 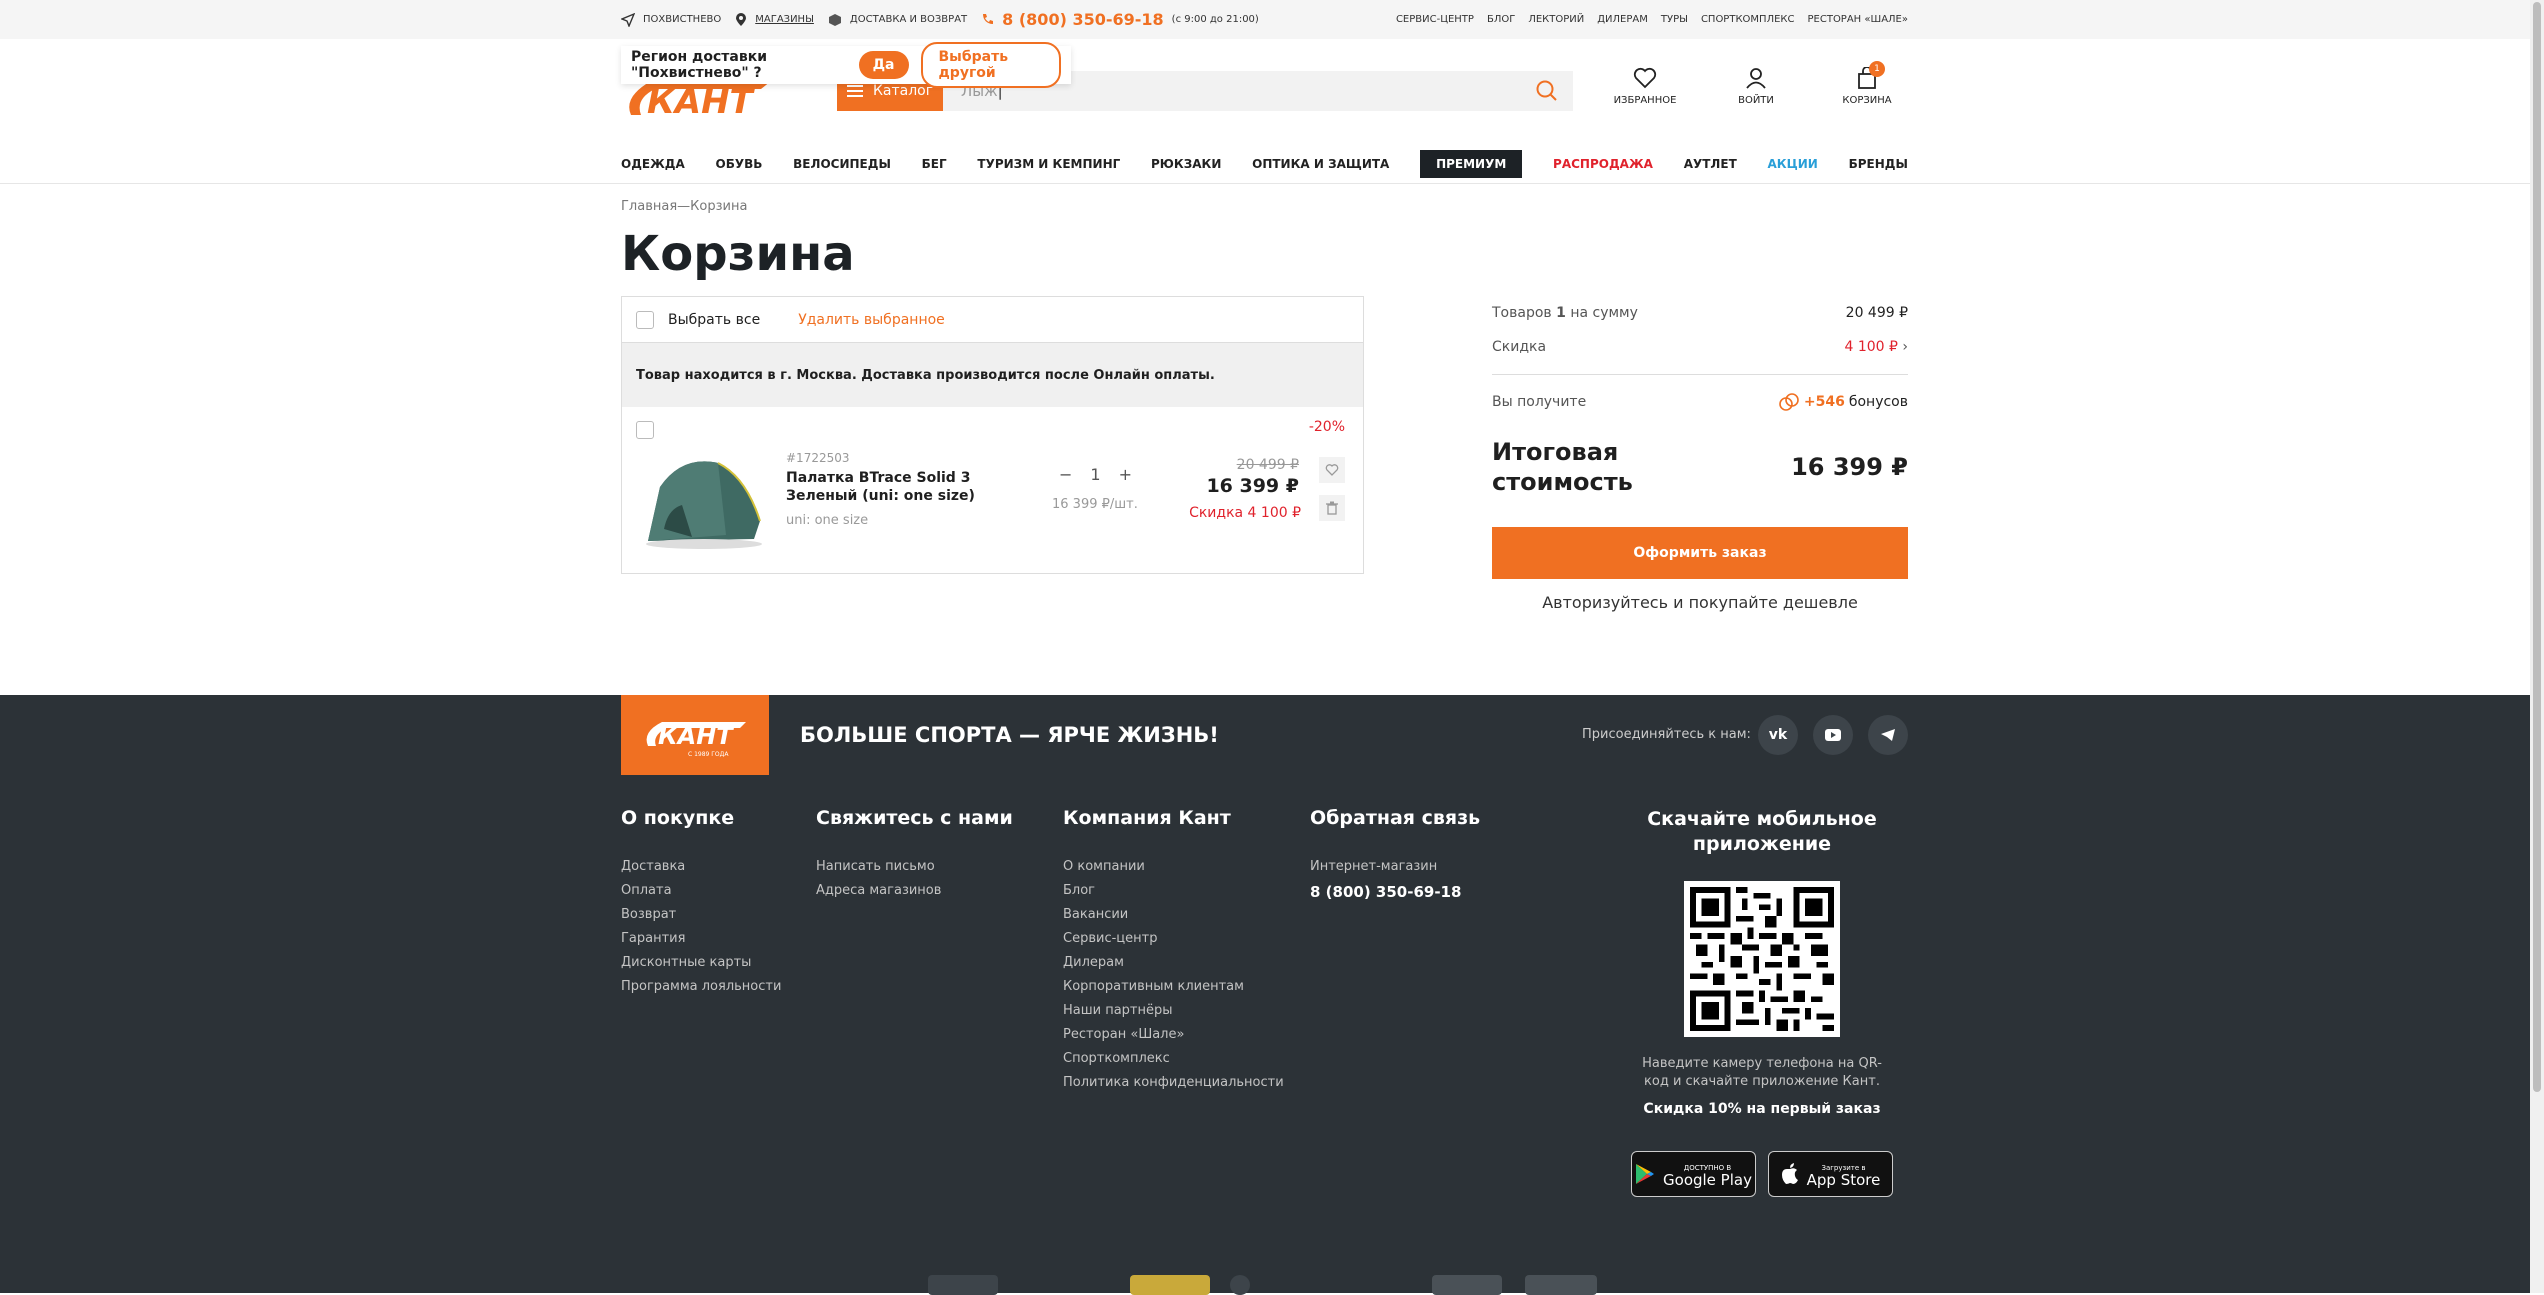 What do you see at coordinates (701, 987) in the screenshot?
I see `footer-link-loyalty: Программа лояльности` at bounding box center [701, 987].